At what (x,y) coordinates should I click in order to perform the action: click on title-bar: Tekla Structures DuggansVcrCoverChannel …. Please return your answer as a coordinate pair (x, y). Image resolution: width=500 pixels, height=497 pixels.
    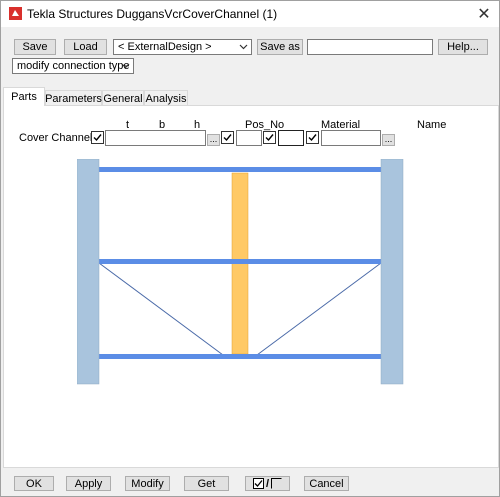
    Looking at the image, I should click on (250, 14).